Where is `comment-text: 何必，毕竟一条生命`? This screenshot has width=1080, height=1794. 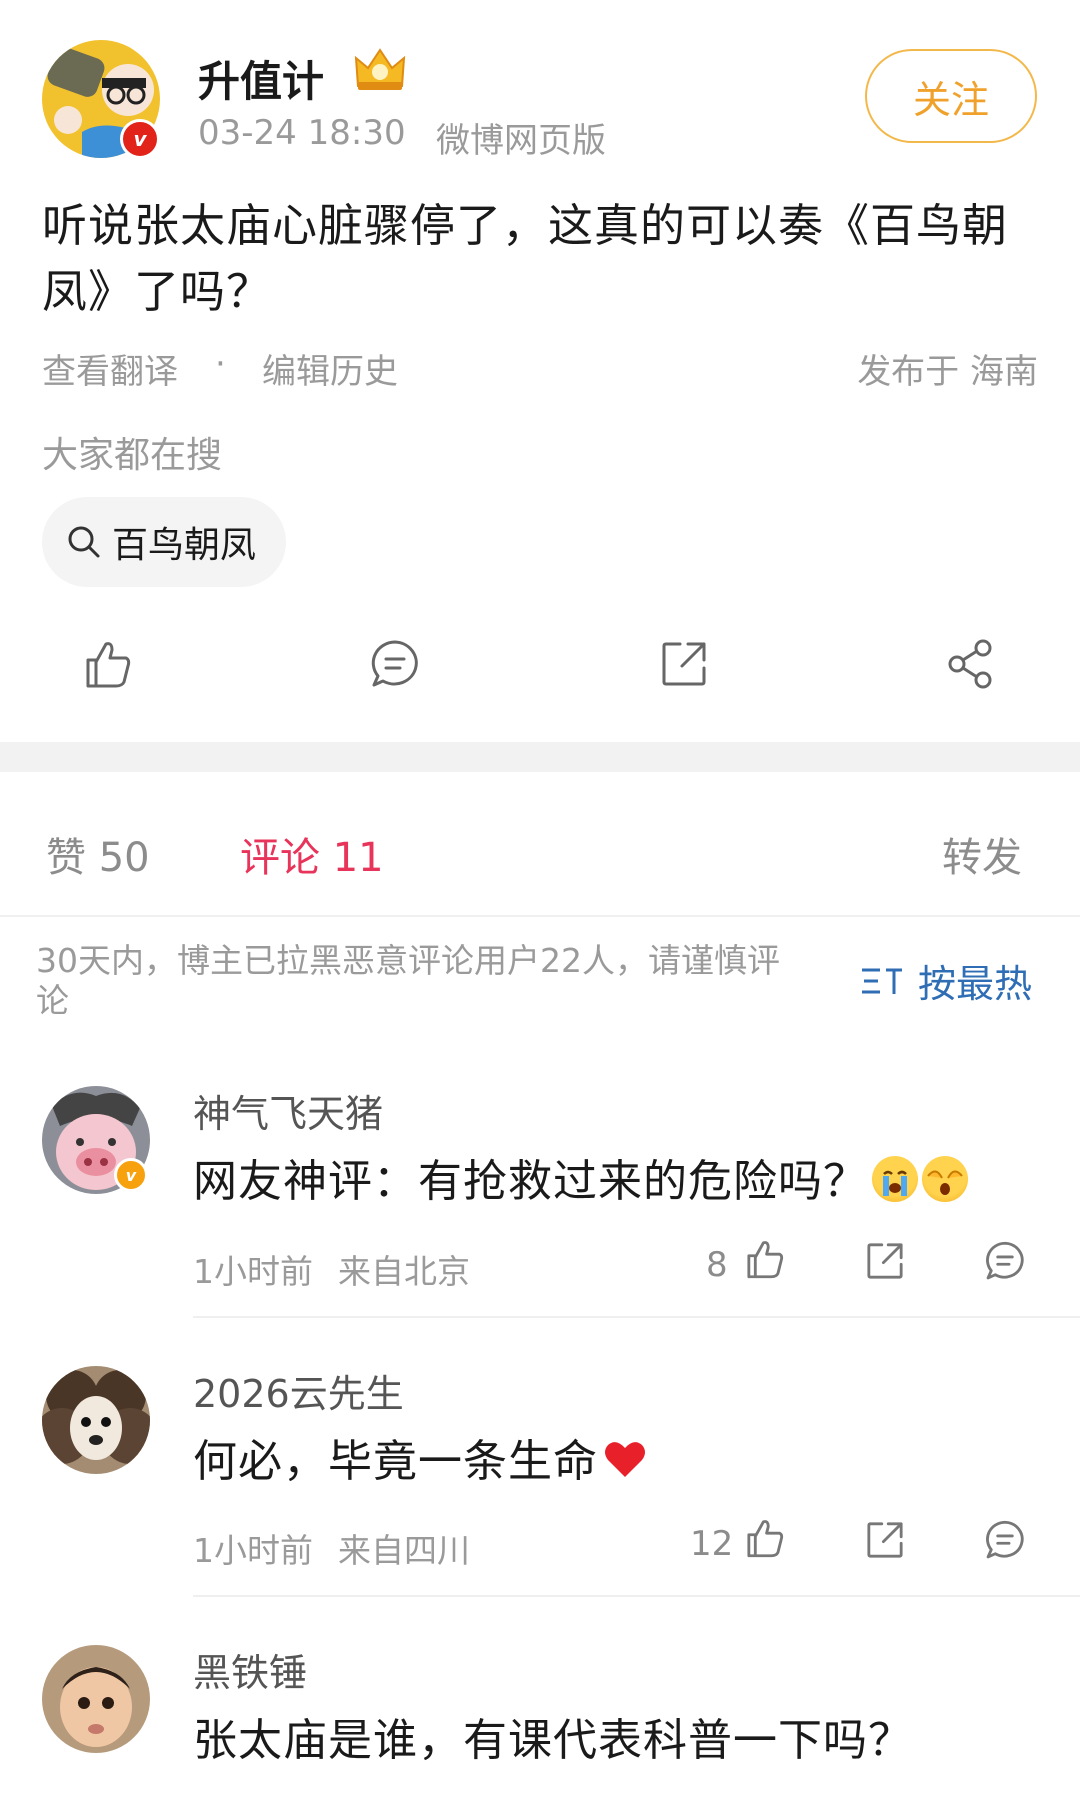
comment-text: 何必，毕竟一条生命 is located at coordinates (420, 1457).